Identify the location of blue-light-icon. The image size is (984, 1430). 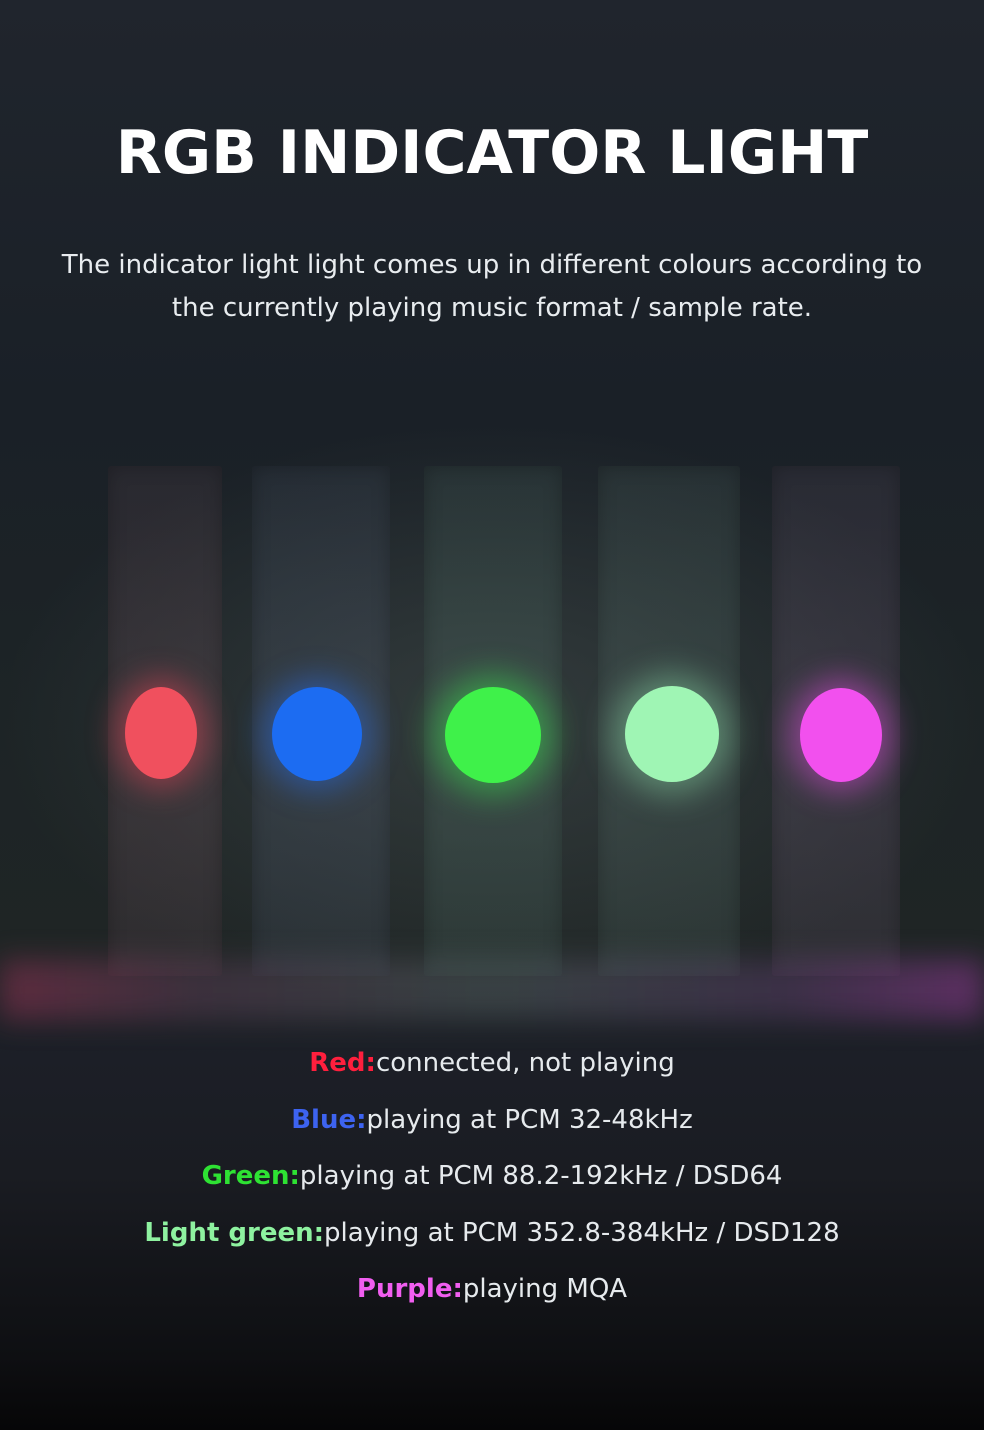
(317, 734).